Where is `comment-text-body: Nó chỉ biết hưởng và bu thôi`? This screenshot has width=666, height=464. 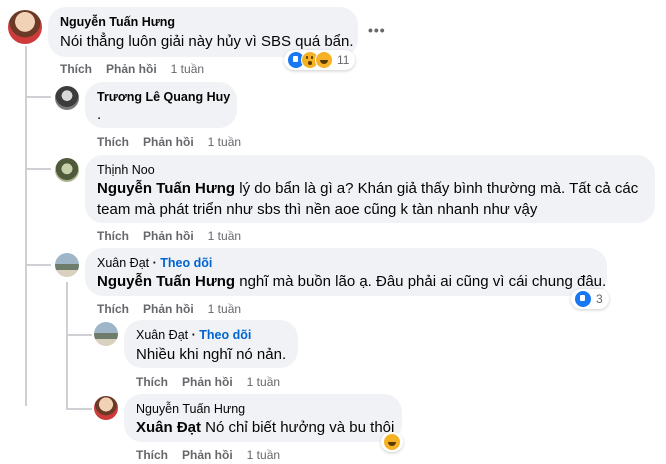 comment-text-body: Nó chỉ biết hưởng và bu thôi is located at coordinates (298, 427).